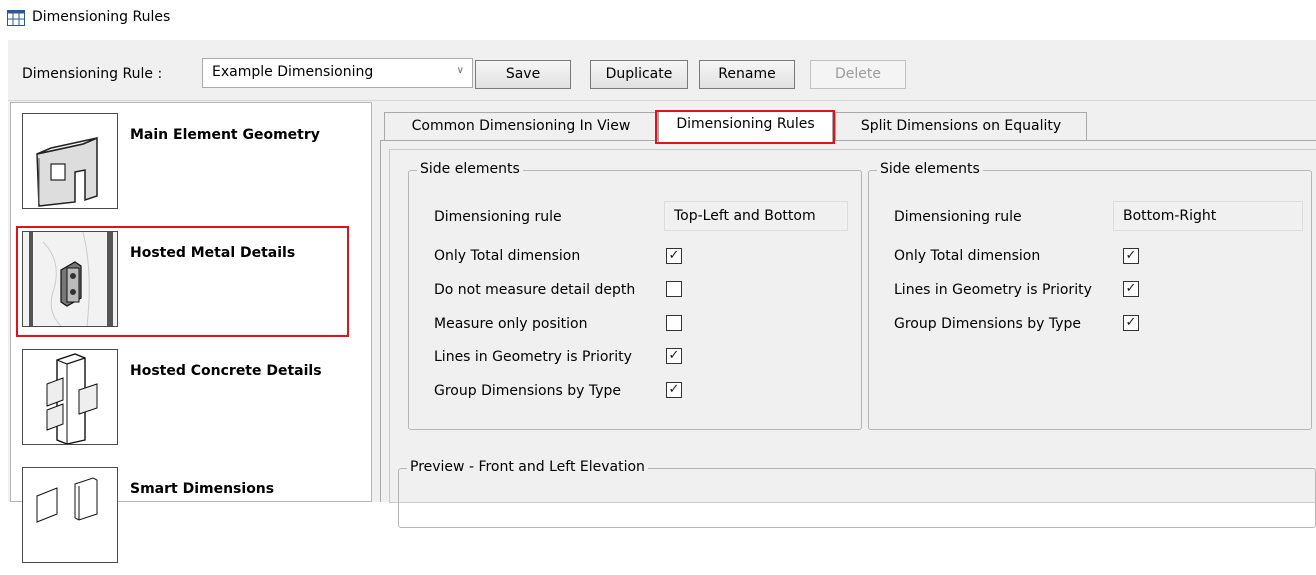 Image resolution: width=1316 pixels, height=575 pixels. I want to click on hosted-metal-details-icon, so click(70, 279).